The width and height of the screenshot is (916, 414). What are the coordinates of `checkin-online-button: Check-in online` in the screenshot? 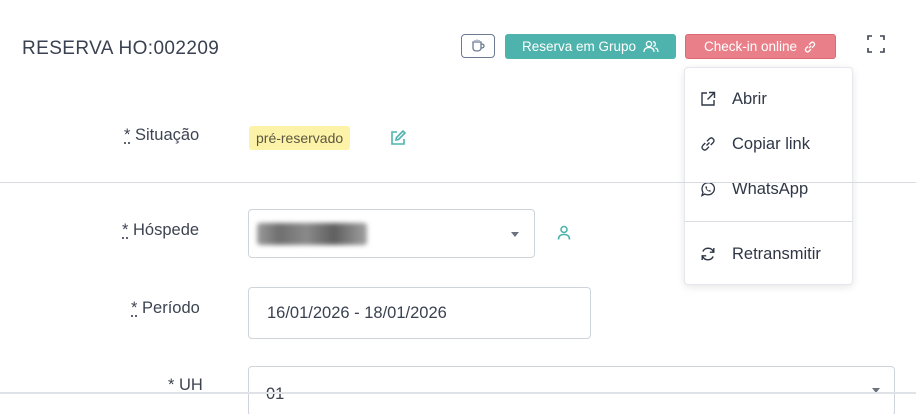 It's located at (760, 46).